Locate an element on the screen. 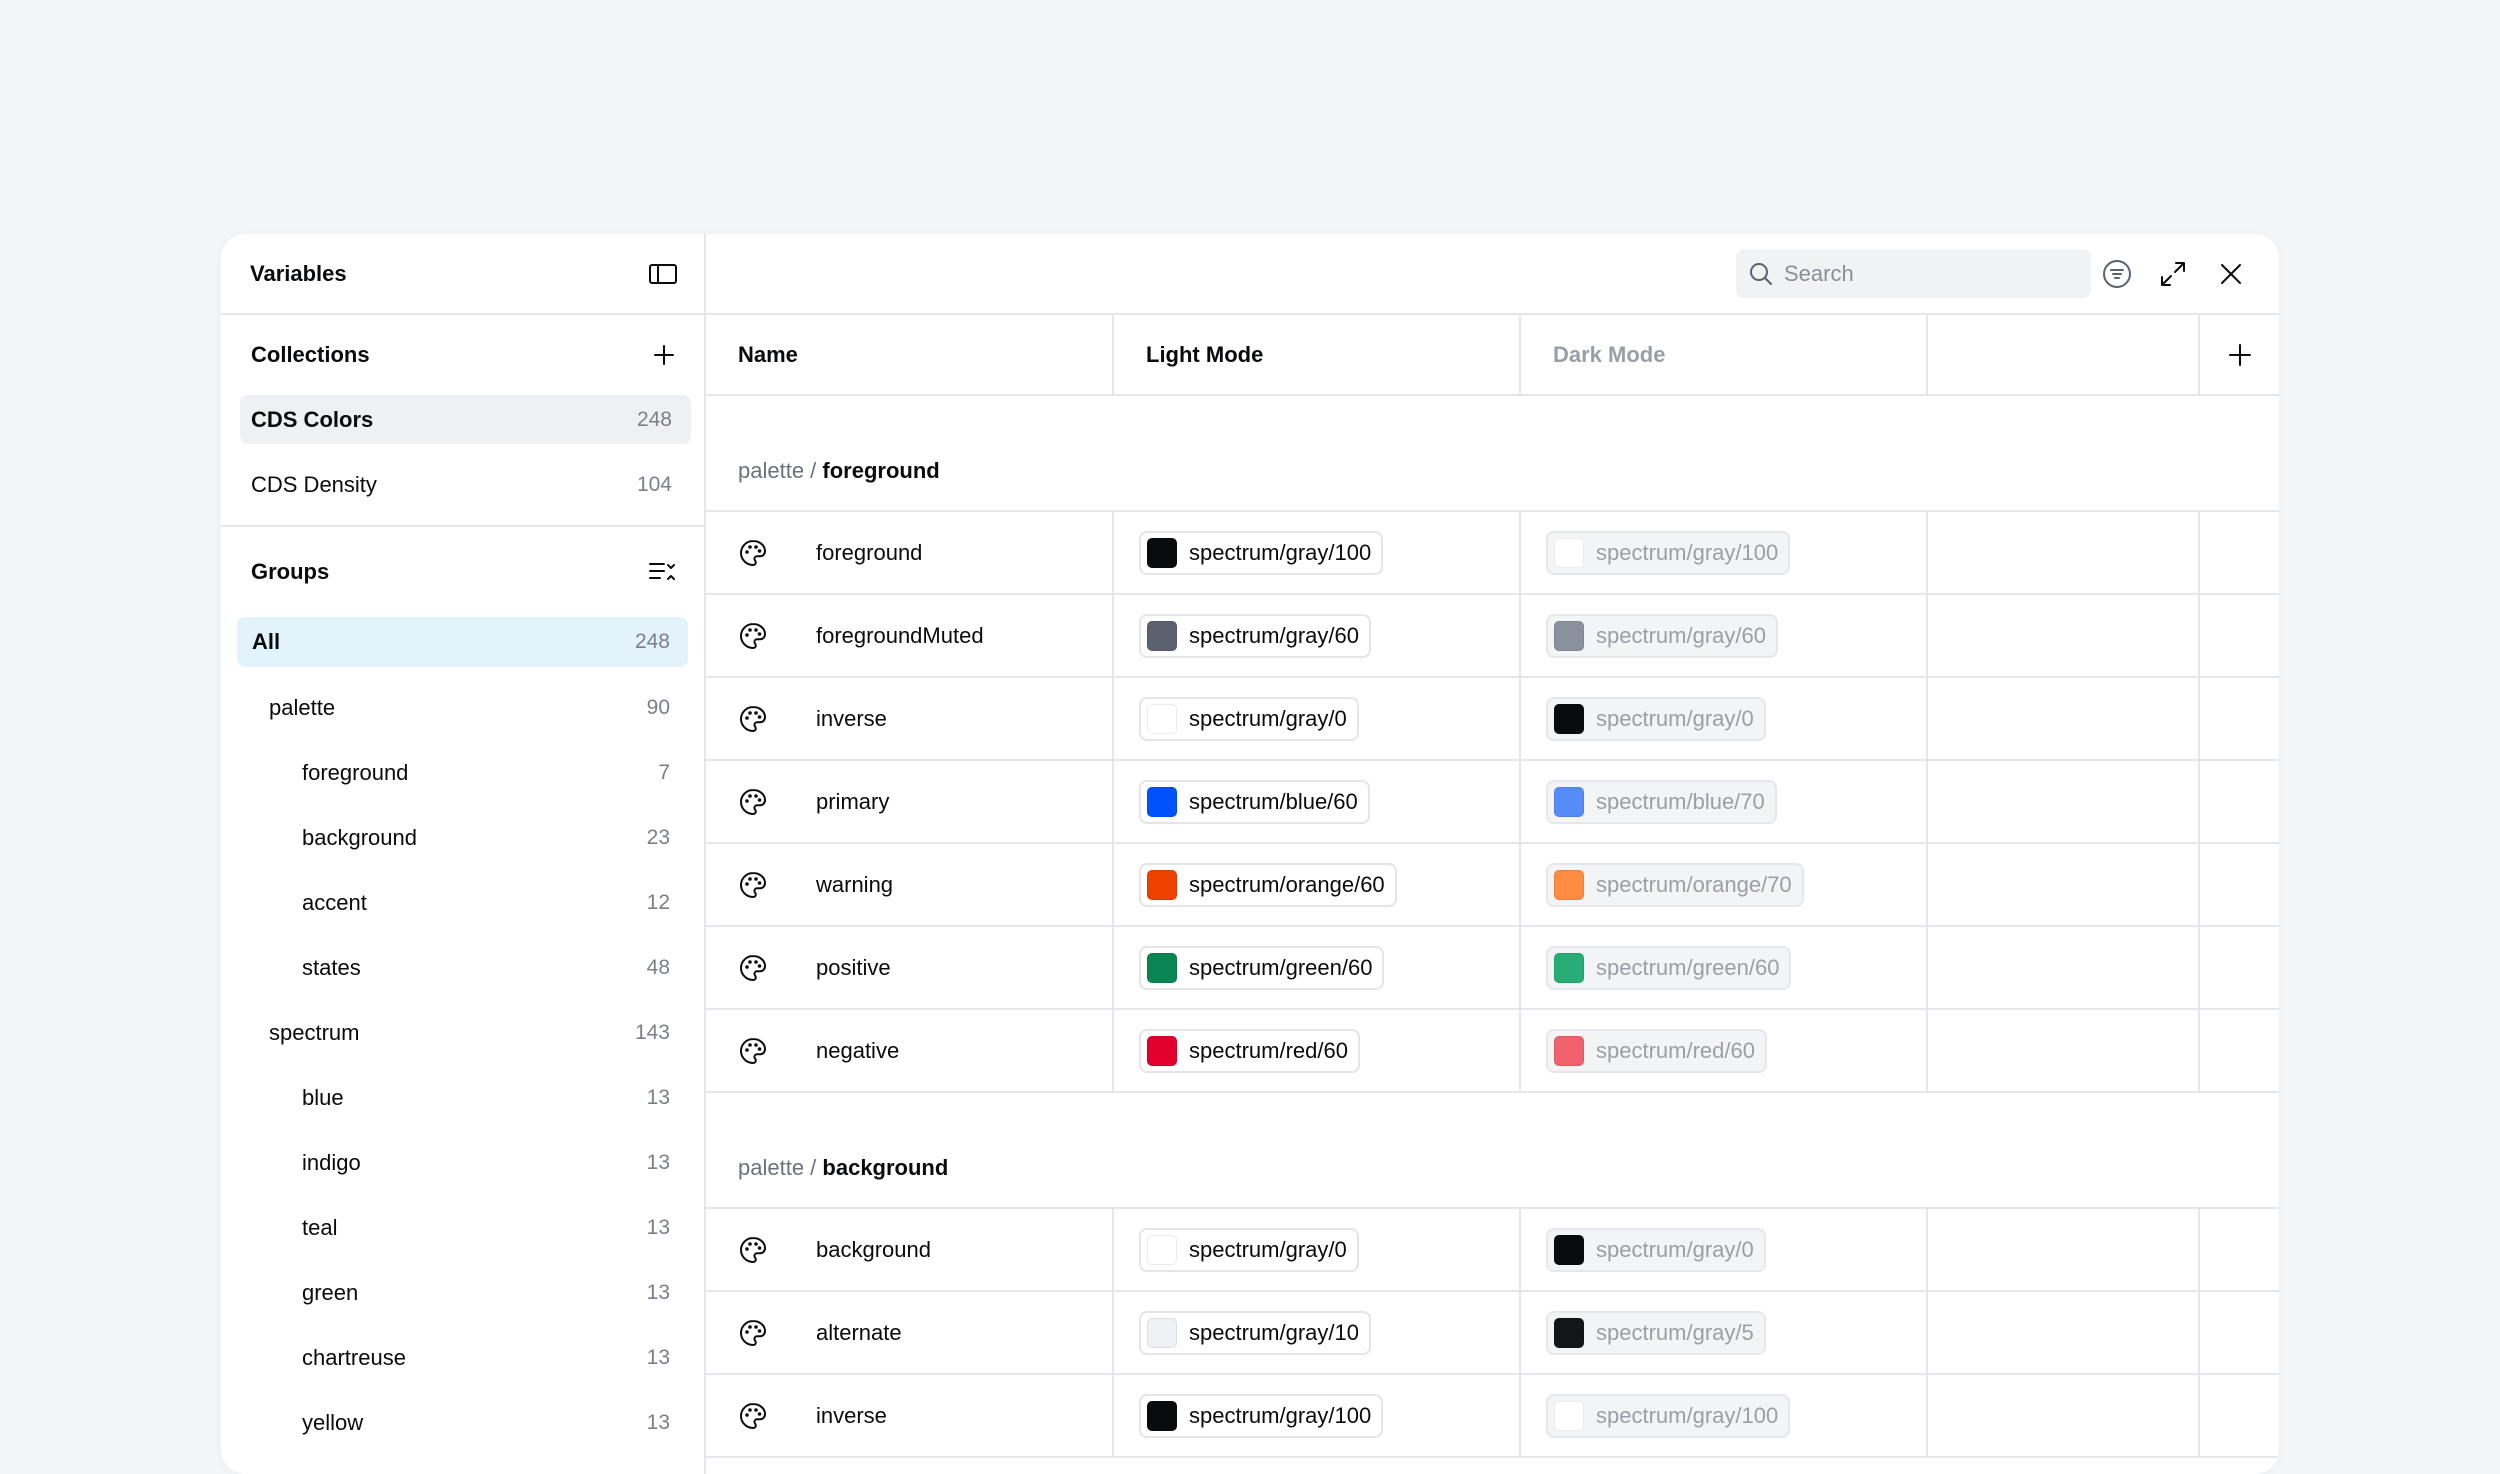  table-row: alternate spectrum/gray/10 spectrum/gray/5 is located at coordinates (1492, 1333).